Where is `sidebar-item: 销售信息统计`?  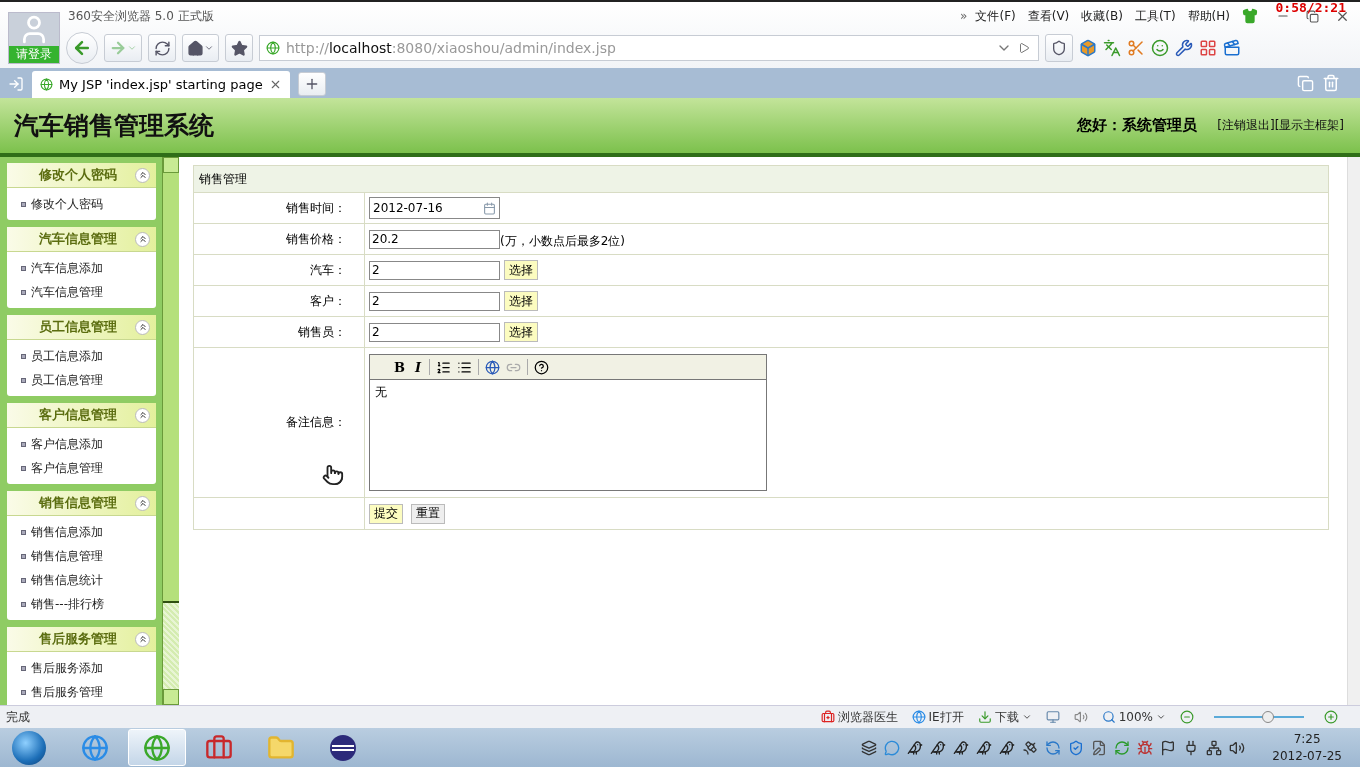 sidebar-item: 销售信息统计 is located at coordinates (88, 580).